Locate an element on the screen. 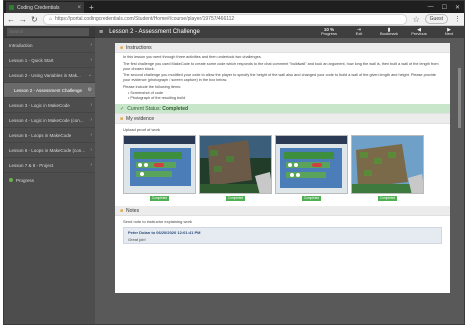 Image resolution: width=468 pixels, height=329 pixels. status-label: Current Status: is located at coordinates (144, 108).